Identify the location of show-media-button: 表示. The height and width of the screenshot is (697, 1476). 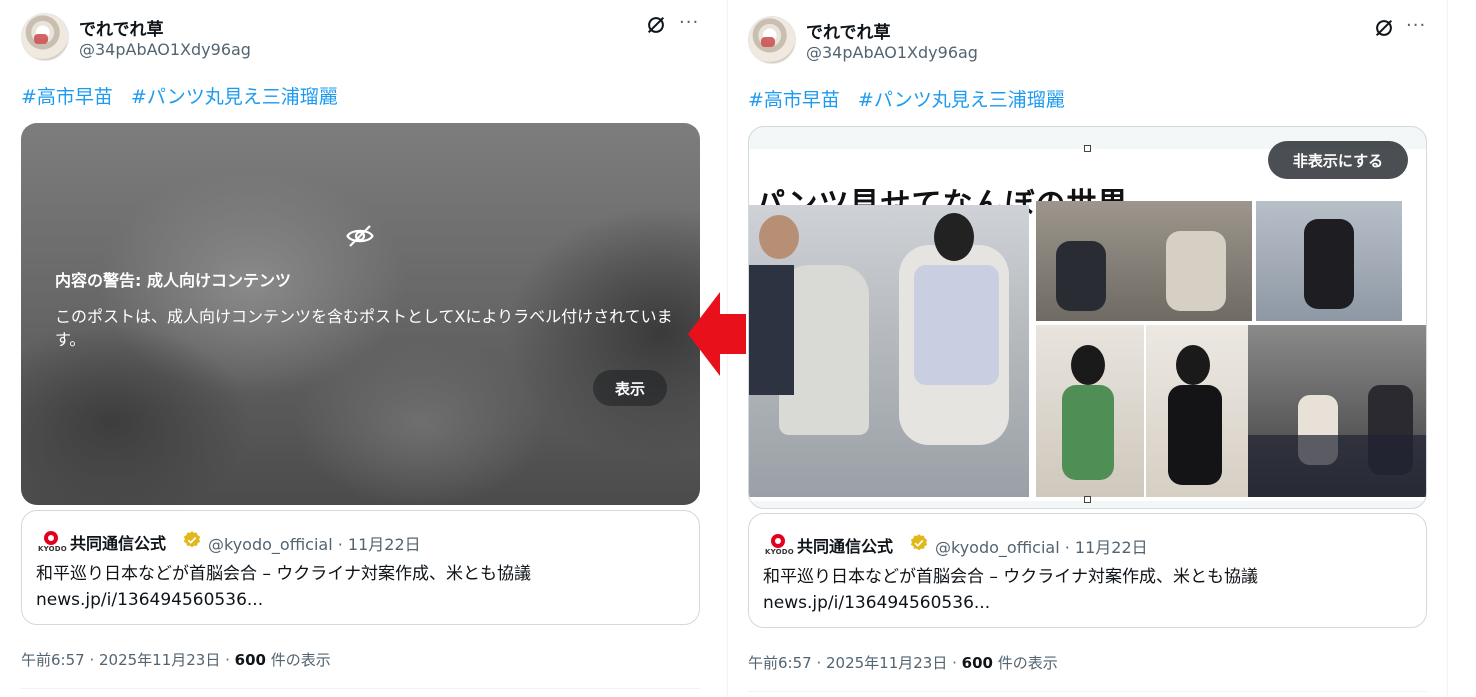
(630, 388).